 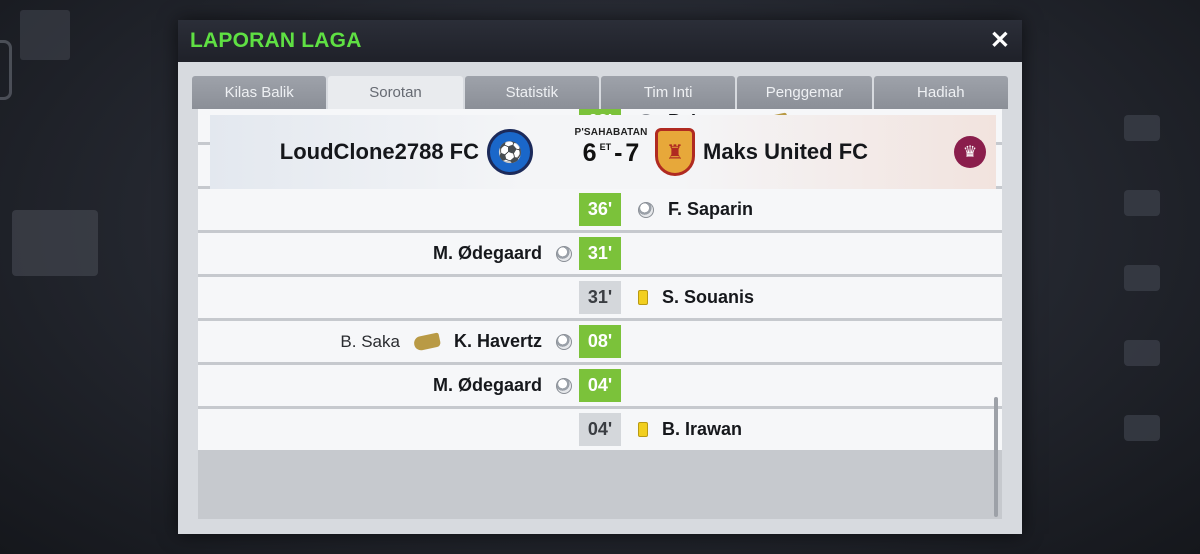 I want to click on tab-sorotan: Sorotan, so click(x=395, y=92).